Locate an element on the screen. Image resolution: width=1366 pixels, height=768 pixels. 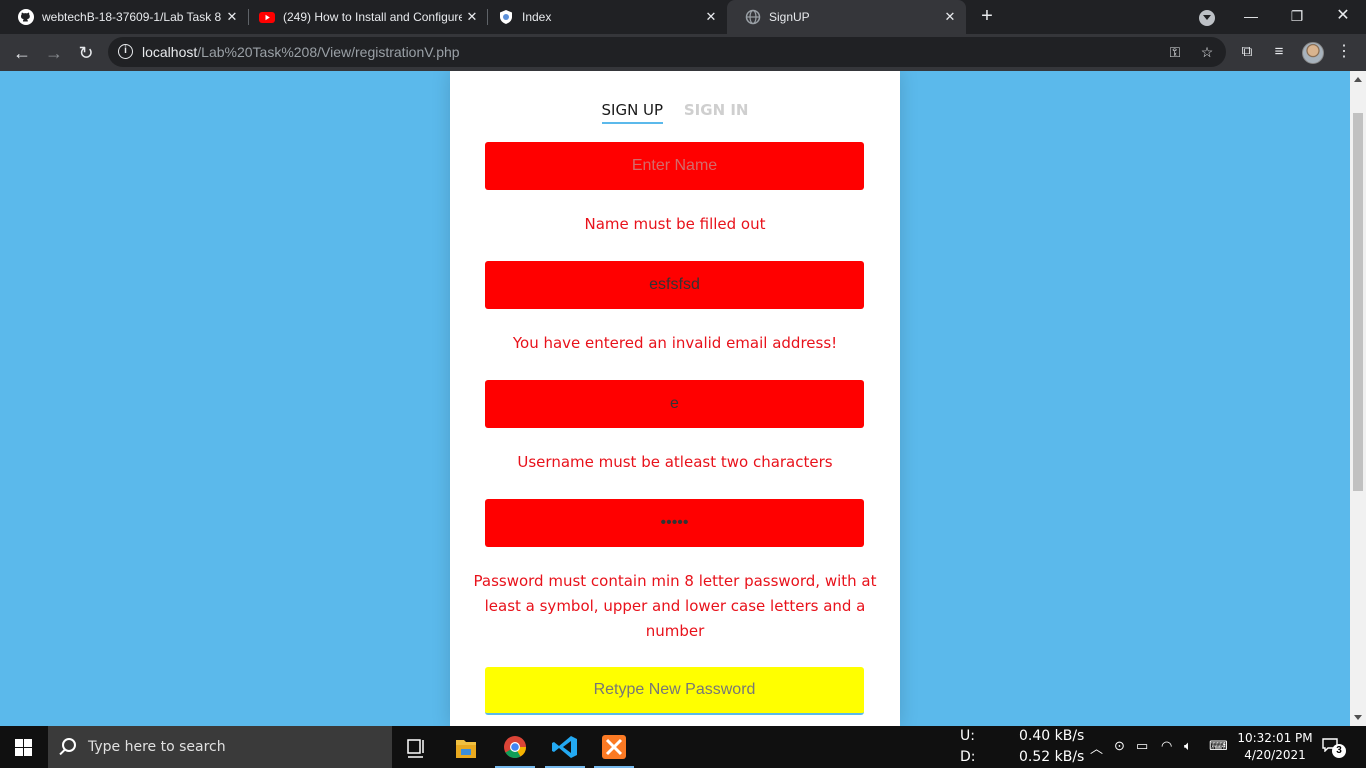
upload-label: U: is located at coordinates (967, 736).